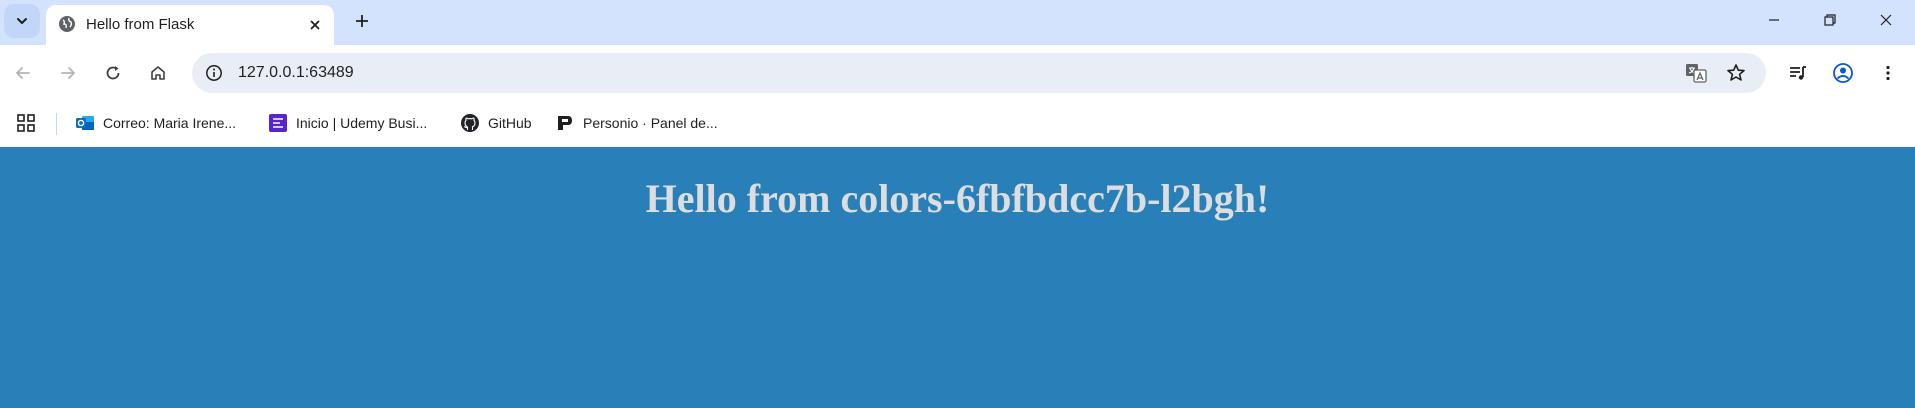 Image resolution: width=1915 pixels, height=408 pixels. Describe the element at coordinates (957, 22) in the screenshot. I see `tab-strip: Hello from Flask` at that location.